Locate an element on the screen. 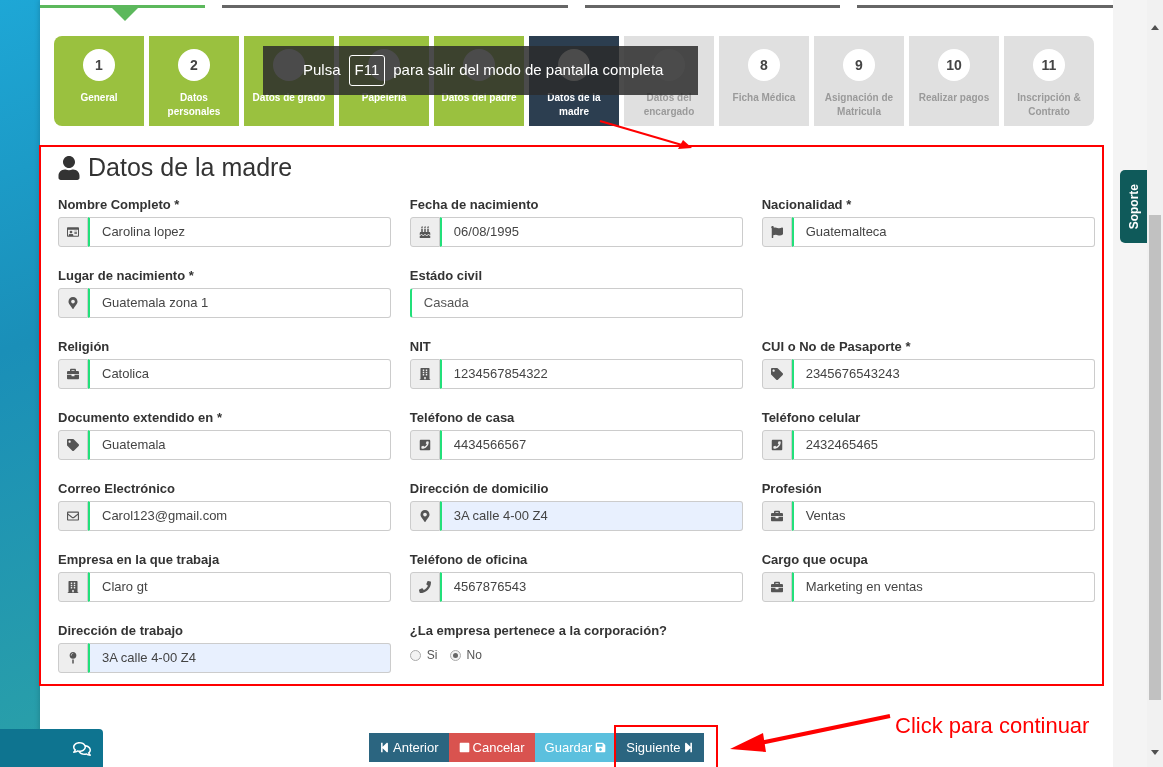  step-number: 2 is located at coordinates (194, 65).